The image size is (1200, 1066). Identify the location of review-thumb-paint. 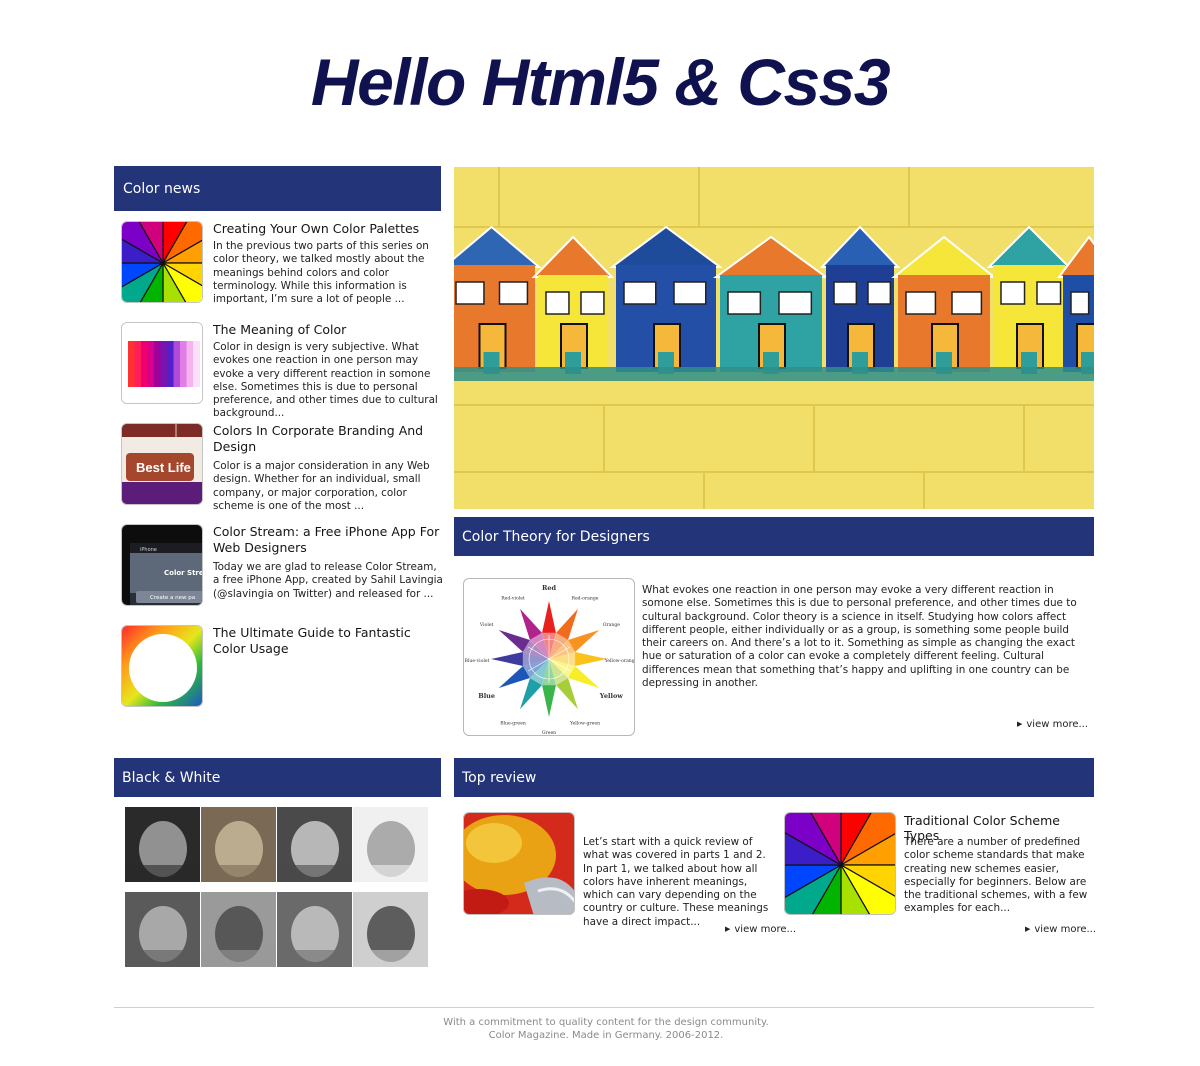
(519, 863).